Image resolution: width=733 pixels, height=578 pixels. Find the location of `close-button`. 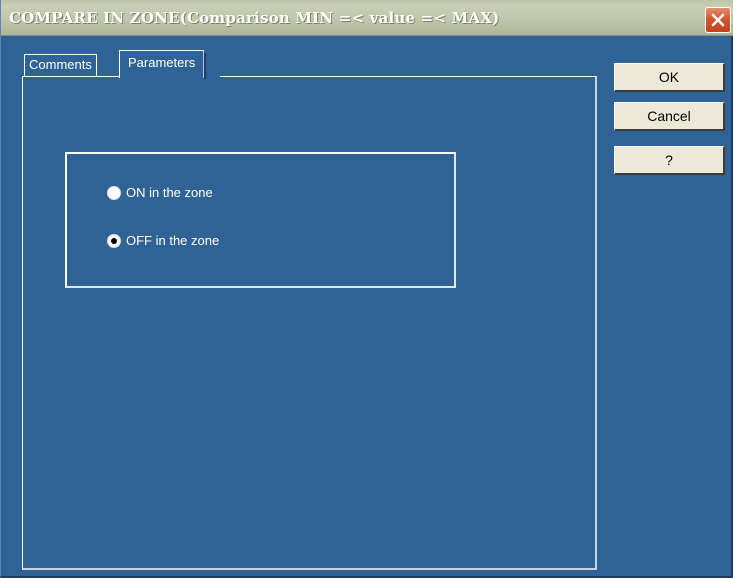

close-button is located at coordinates (718, 20).